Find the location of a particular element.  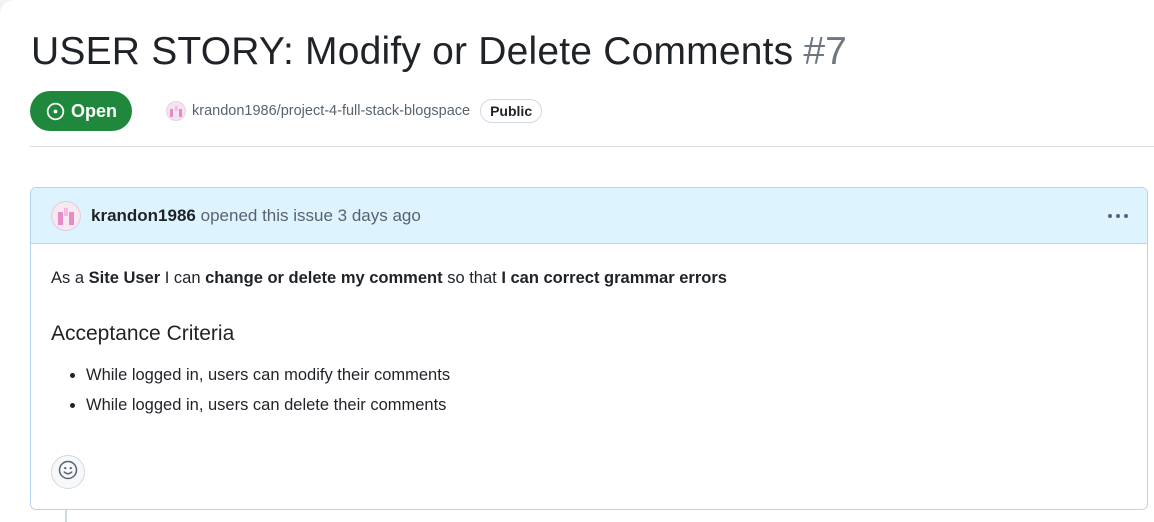

story-role: Site User is located at coordinates (124, 278).